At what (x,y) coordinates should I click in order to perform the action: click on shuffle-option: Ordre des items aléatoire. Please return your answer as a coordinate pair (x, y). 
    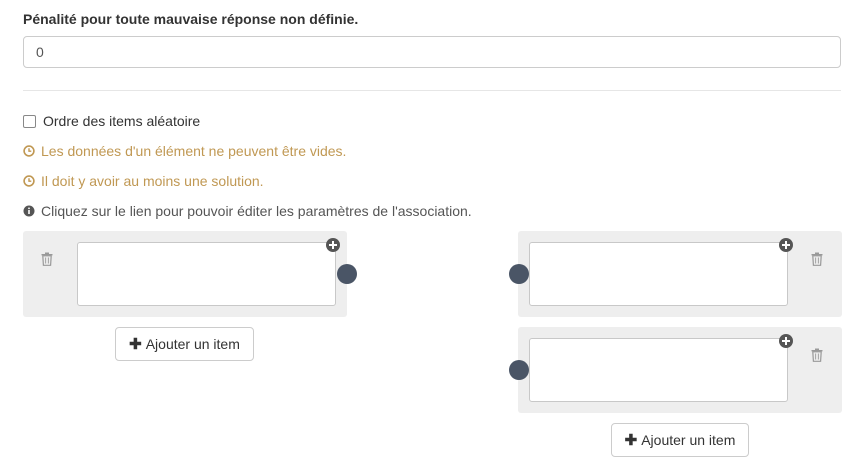
    Looking at the image, I should click on (111, 121).